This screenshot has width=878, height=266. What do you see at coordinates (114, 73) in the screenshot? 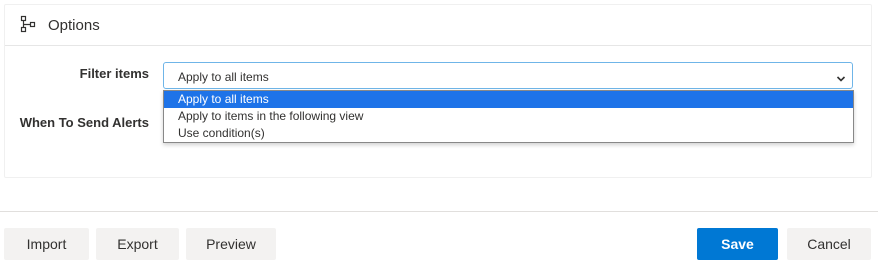
I see `filter-items-label: Filter items` at bounding box center [114, 73].